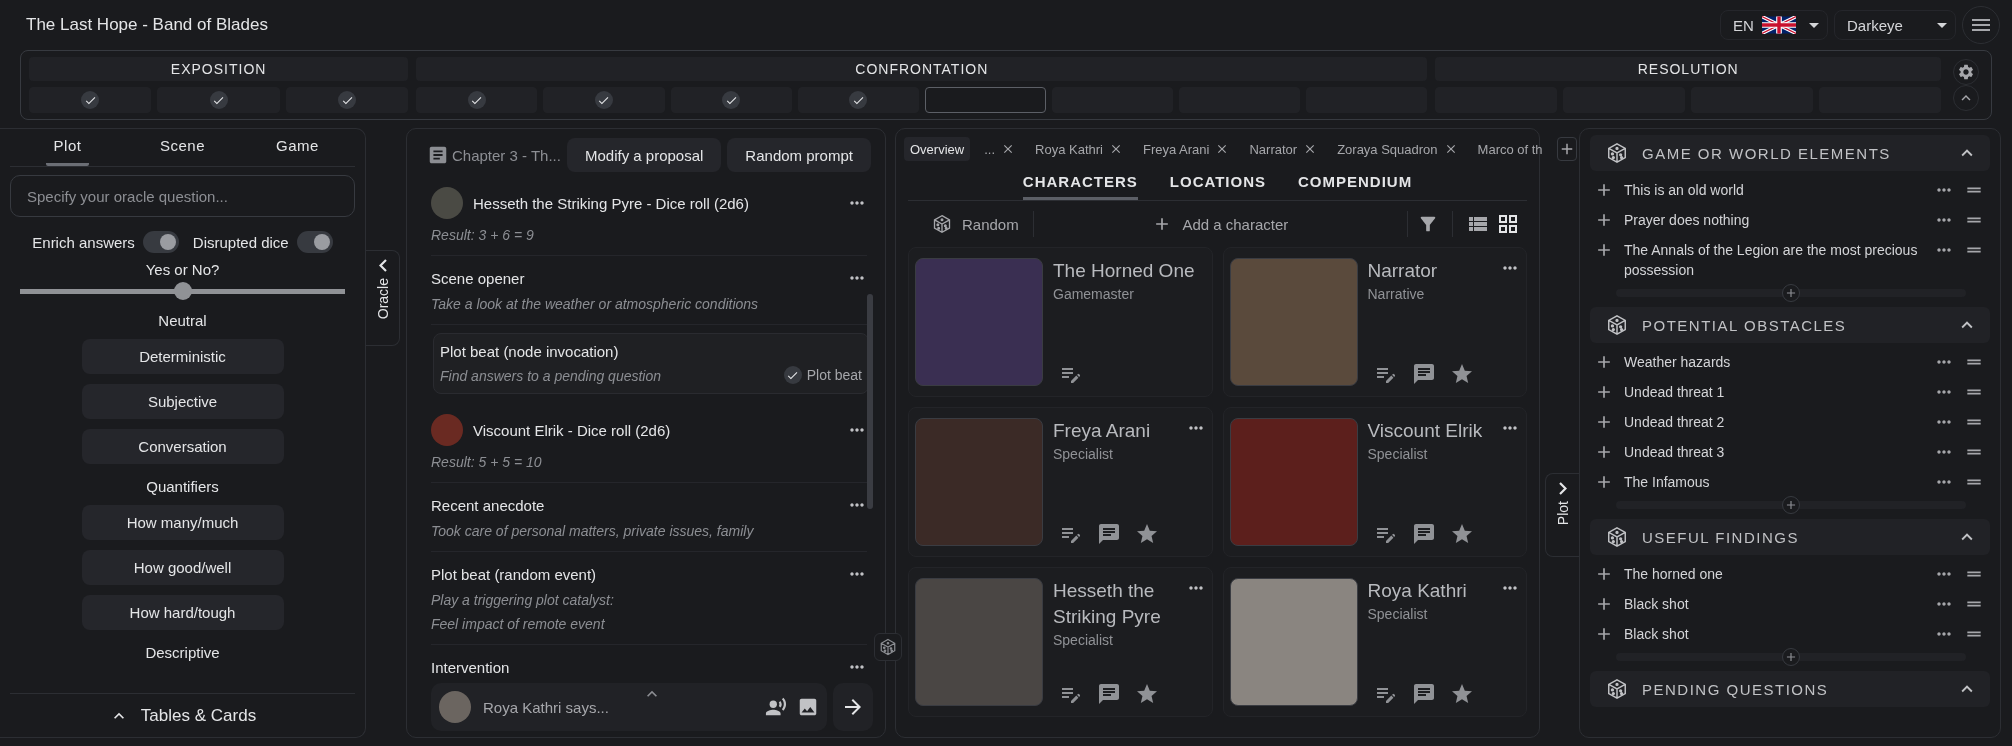  Describe the element at coordinates (776, 707) in the screenshot. I see `voice-icon` at that location.